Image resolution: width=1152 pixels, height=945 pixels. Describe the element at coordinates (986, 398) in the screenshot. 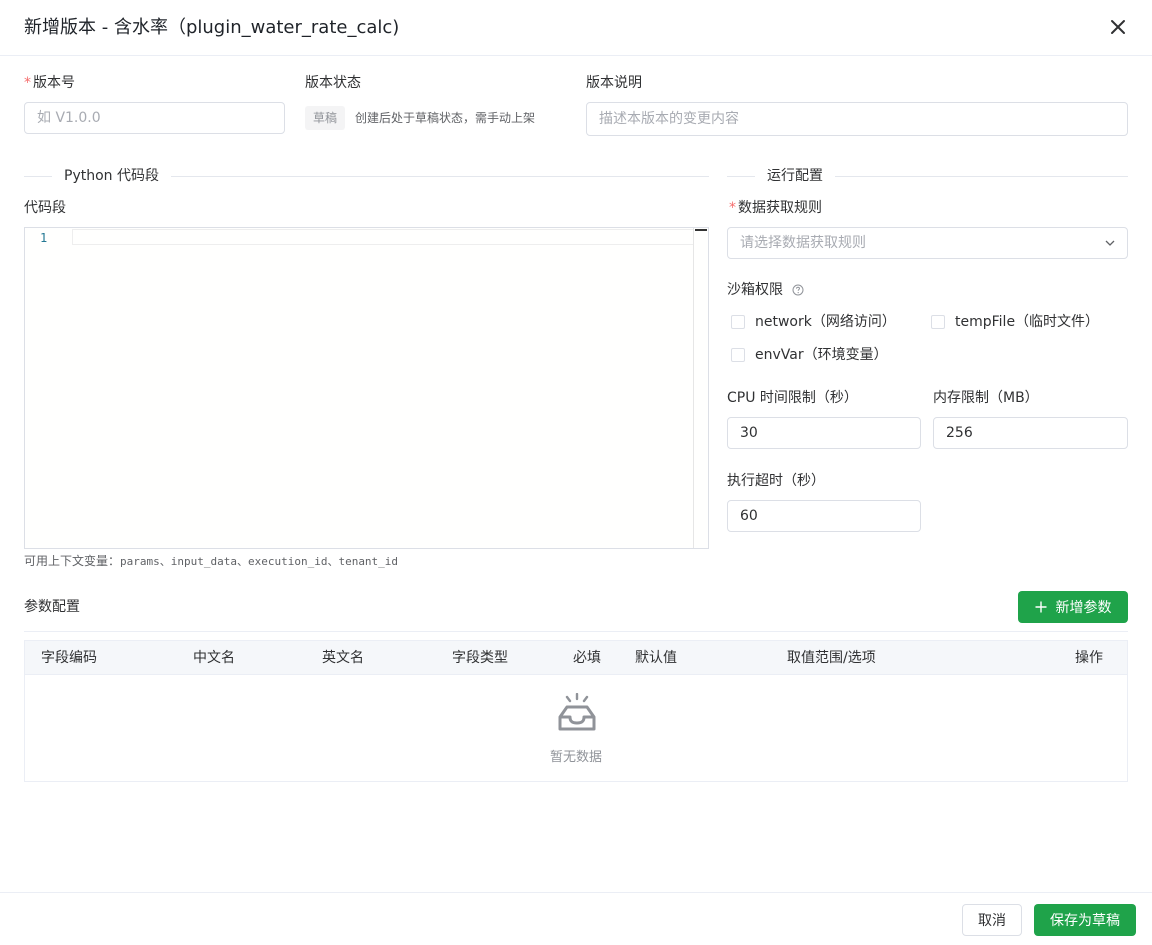

I see `memory-limit-label: 内存限制（MB）` at that location.